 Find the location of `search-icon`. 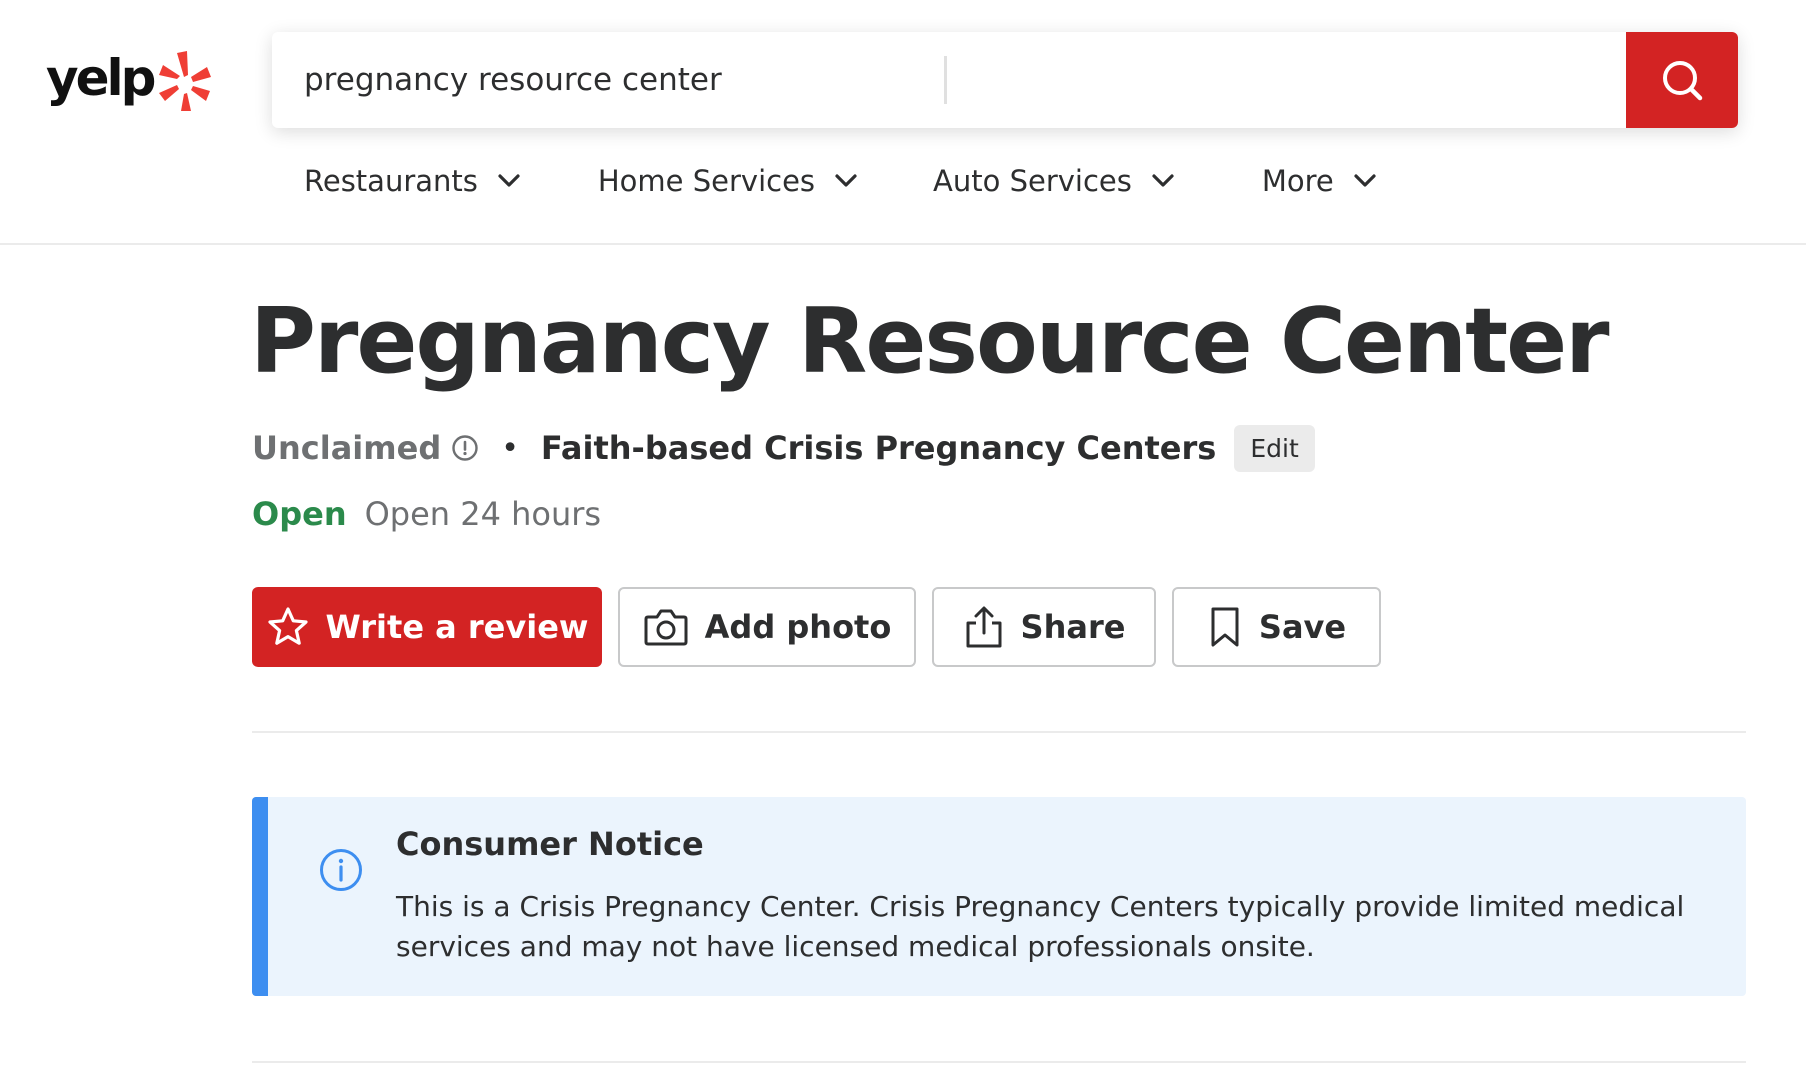

search-icon is located at coordinates (1683, 81).